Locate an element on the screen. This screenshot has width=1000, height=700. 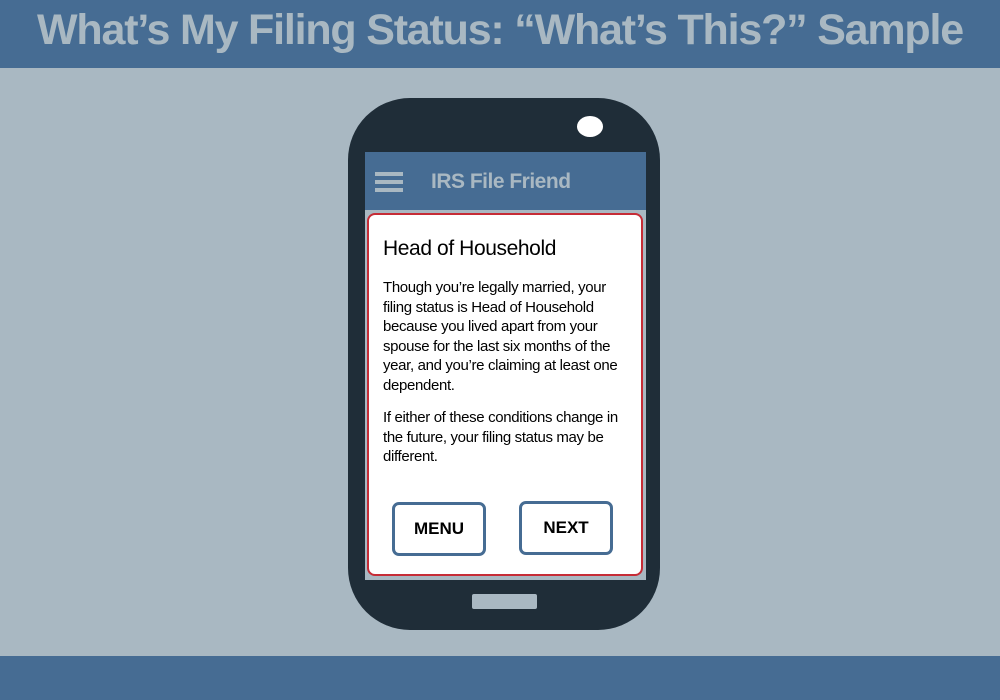
camera-icon is located at coordinates (590, 126).